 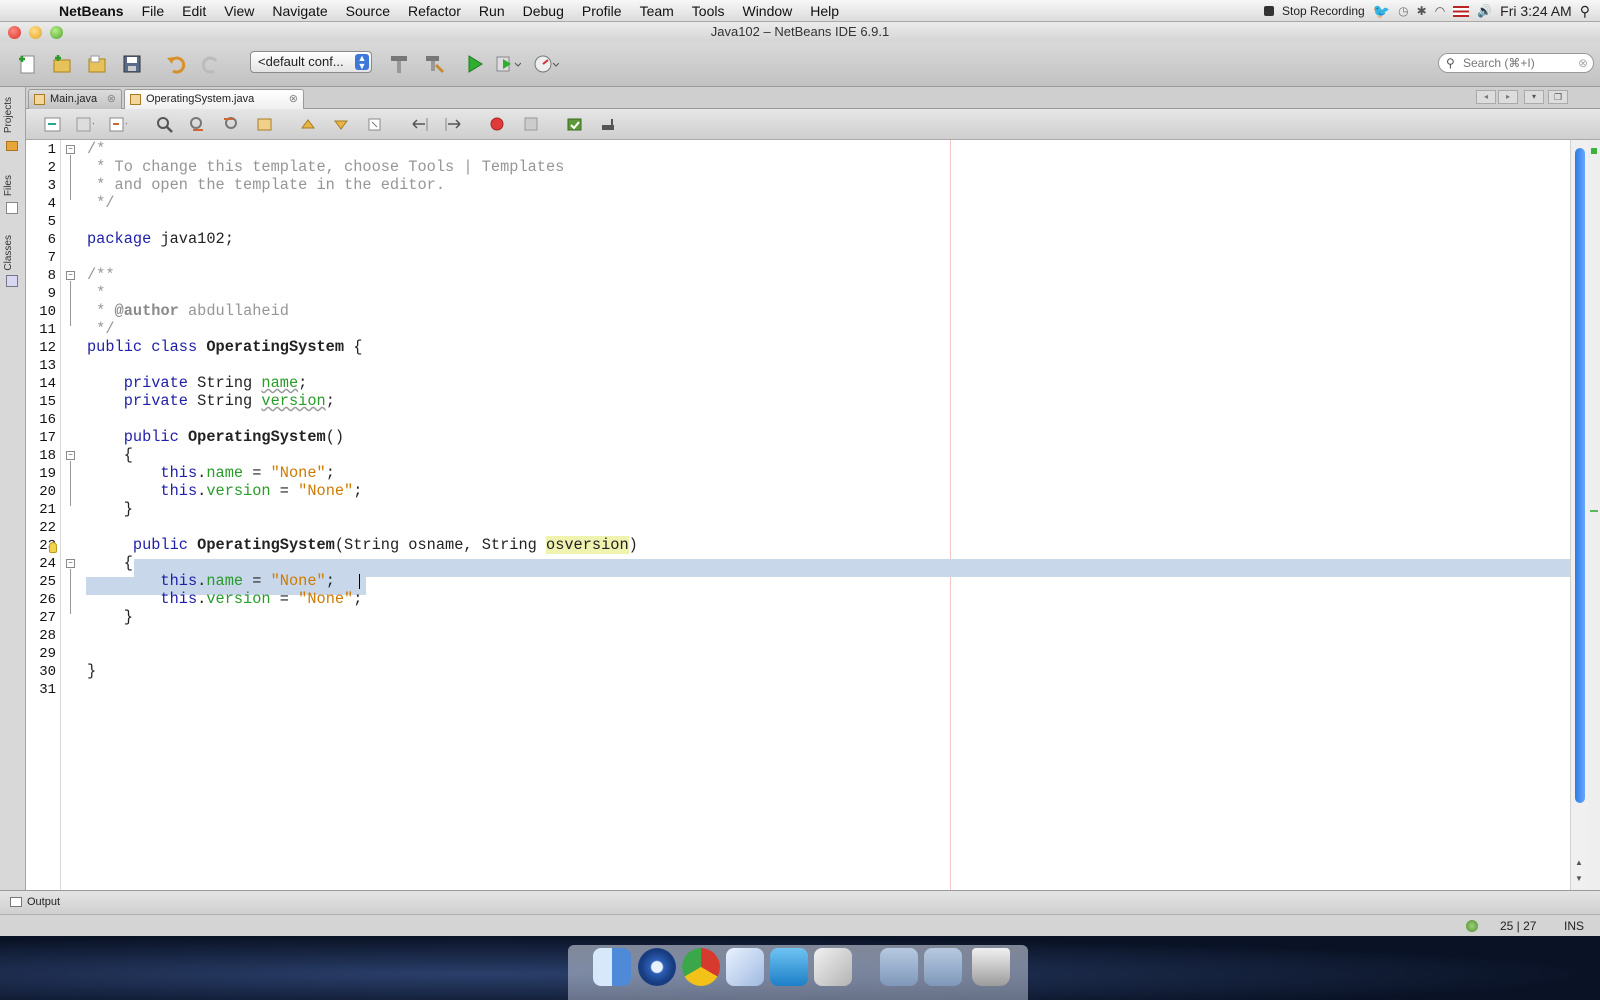 I want to click on volume-icon: 🔊, so click(x=1484, y=11).